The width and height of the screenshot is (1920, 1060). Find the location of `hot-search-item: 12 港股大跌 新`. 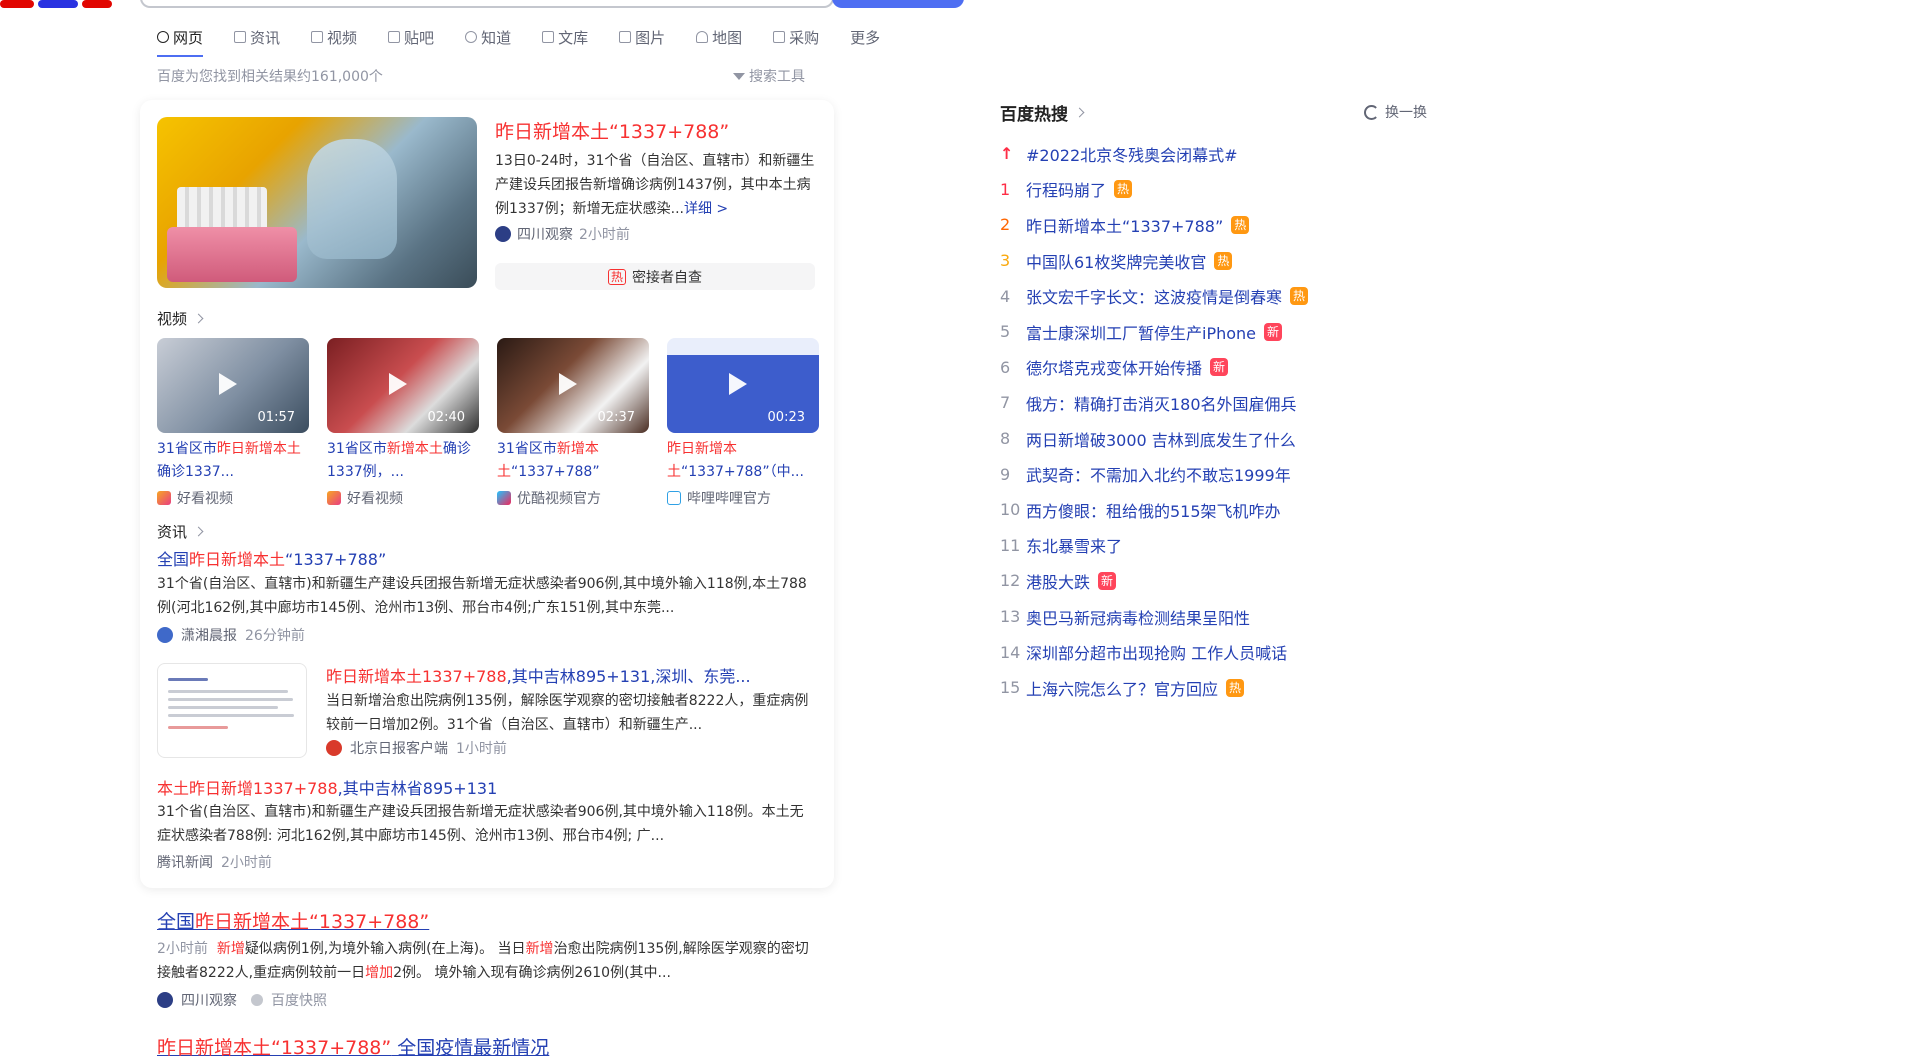

hot-search-item: 12 港股大跌 新 is located at coordinates (1220, 581).